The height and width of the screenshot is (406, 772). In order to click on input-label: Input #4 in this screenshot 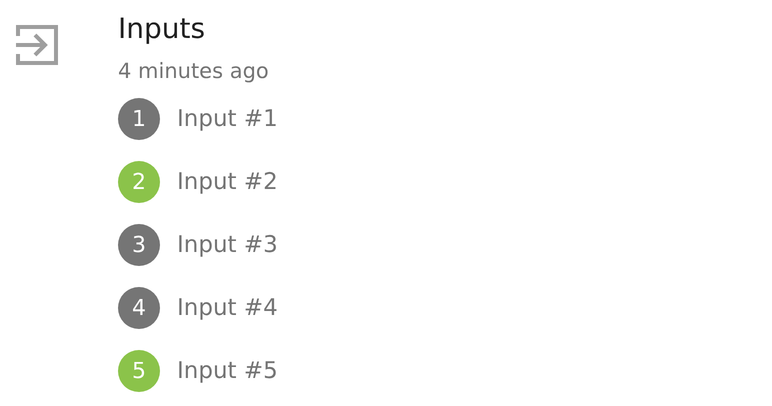, I will do `click(227, 308)`.